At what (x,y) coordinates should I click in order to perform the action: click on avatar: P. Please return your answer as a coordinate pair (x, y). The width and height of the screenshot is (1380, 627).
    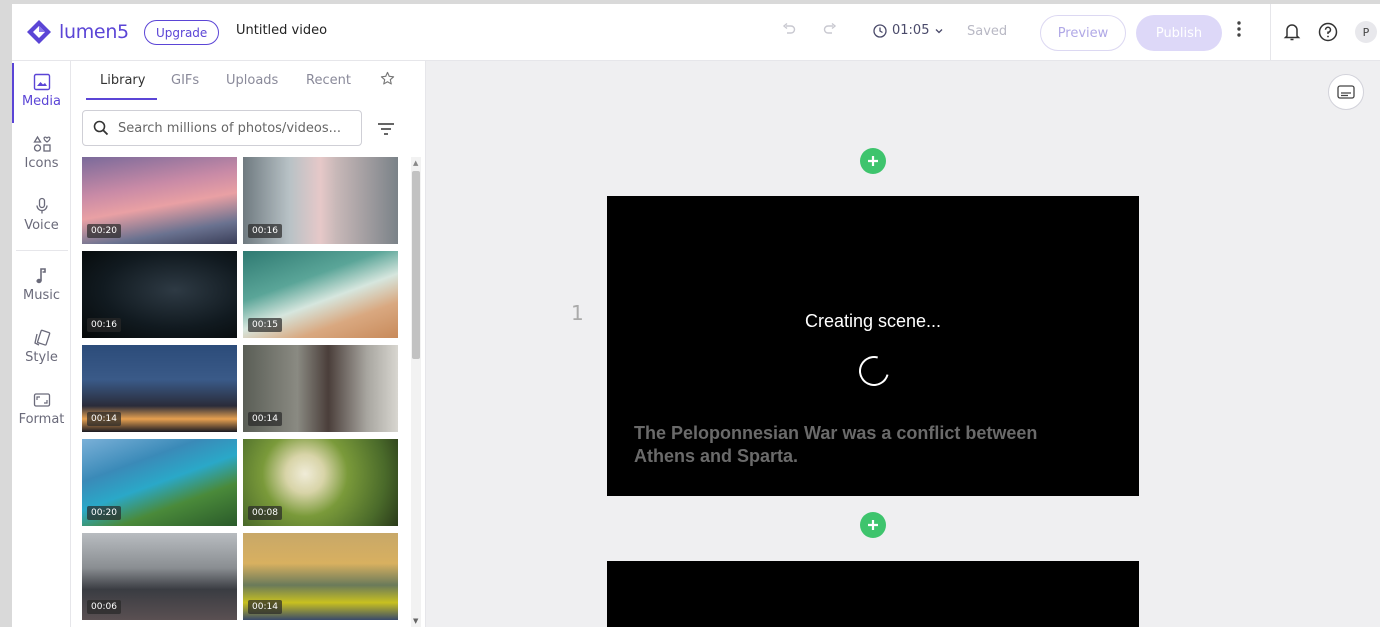
    Looking at the image, I should click on (1366, 32).